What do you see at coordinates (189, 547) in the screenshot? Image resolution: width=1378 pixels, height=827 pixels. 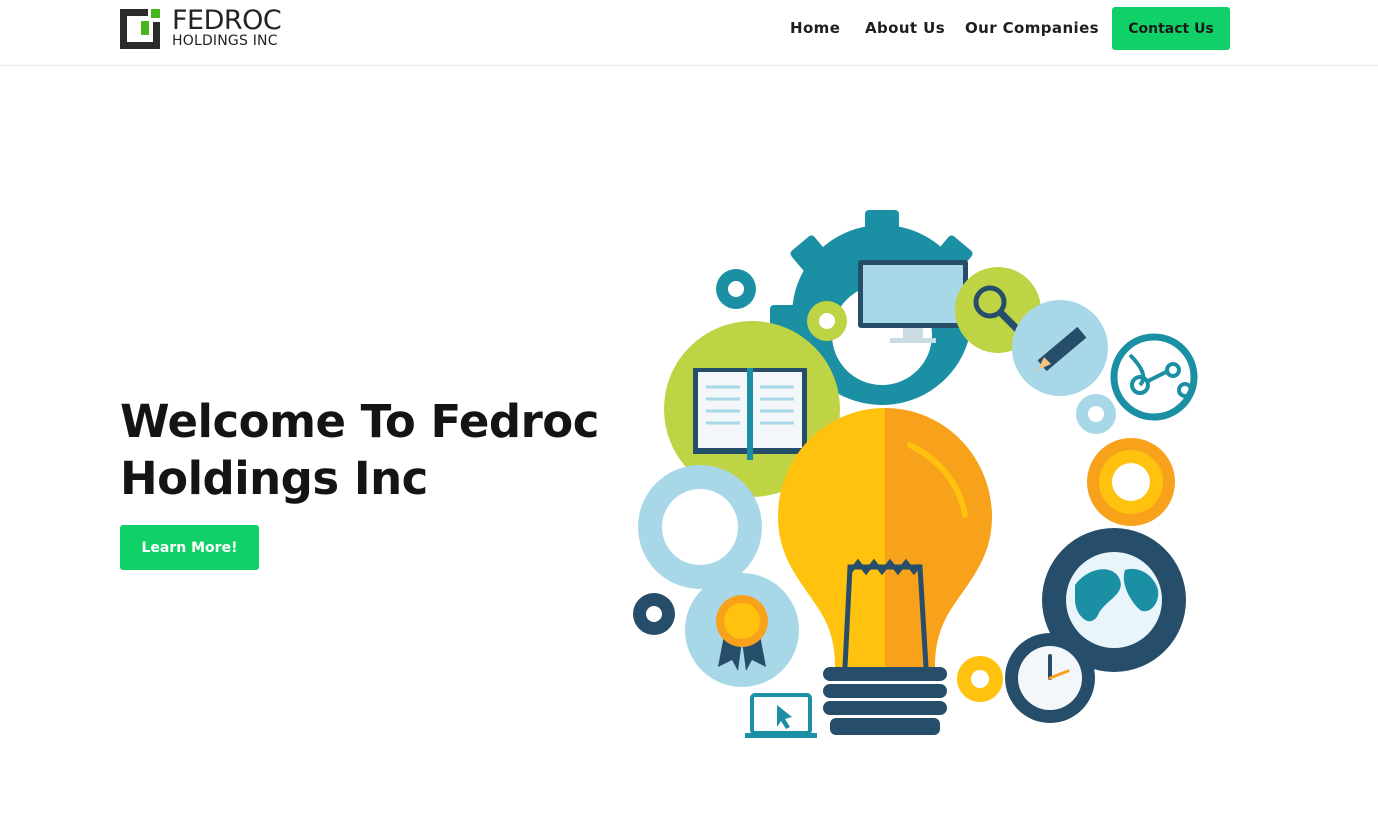 I see `learn-more-button: Learn More!` at bounding box center [189, 547].